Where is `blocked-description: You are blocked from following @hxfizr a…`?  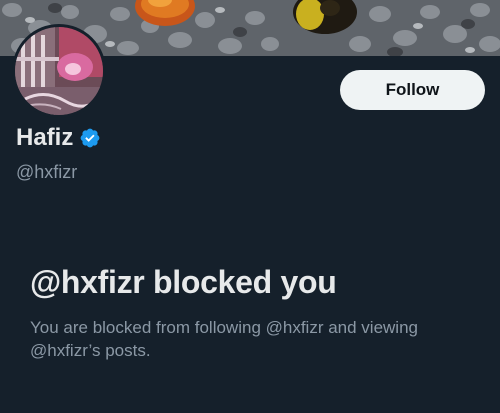 blocked-description: You are blocked from following @hxfizr a… is located at coordinates (224, 339).